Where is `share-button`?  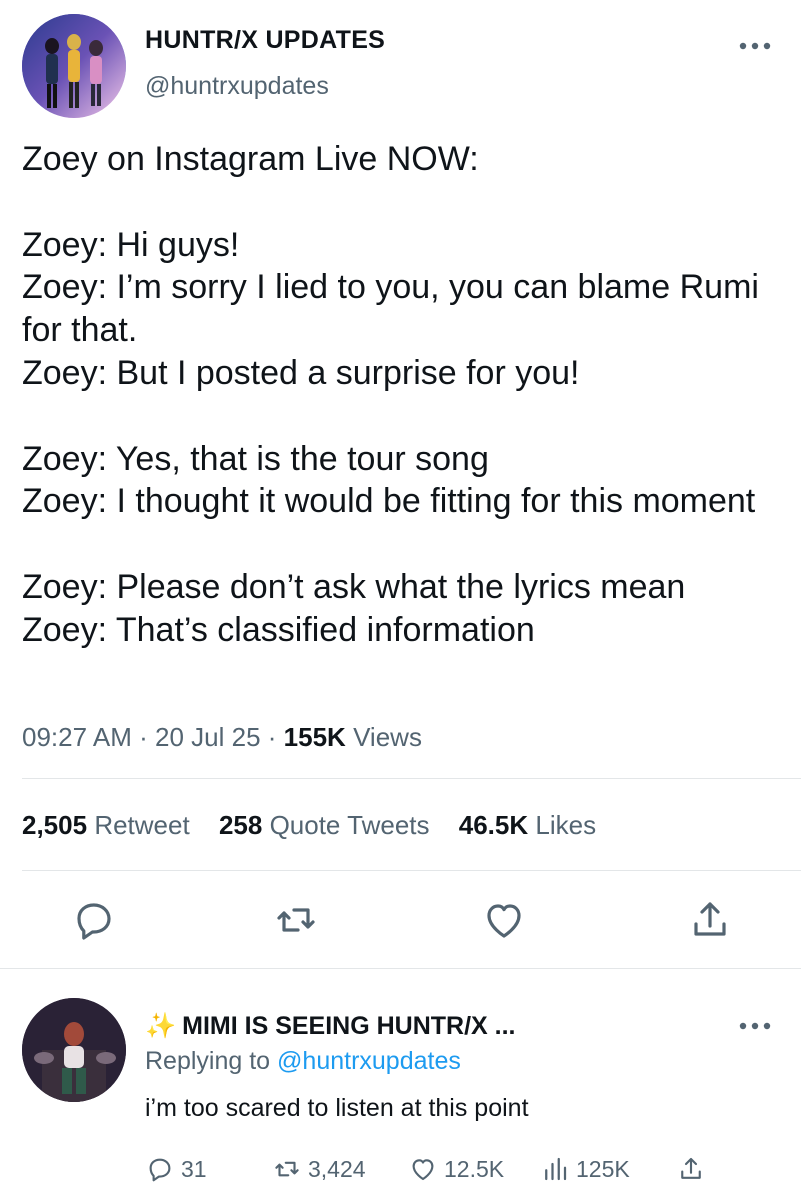
share-button is located at coordinates (710, 920).